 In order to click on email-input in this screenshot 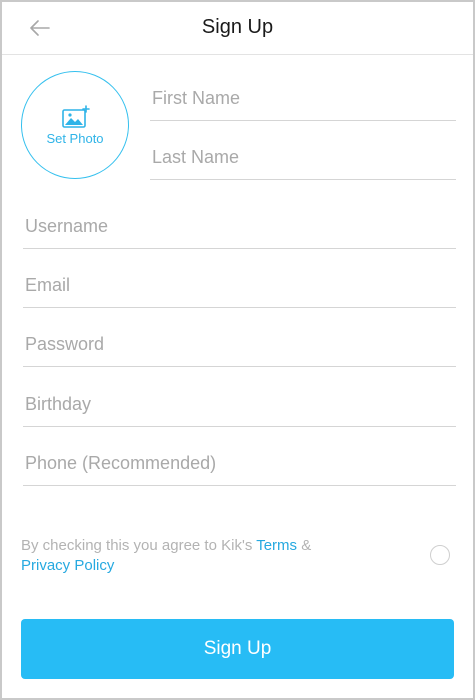, I will do `click(239, 285)`.